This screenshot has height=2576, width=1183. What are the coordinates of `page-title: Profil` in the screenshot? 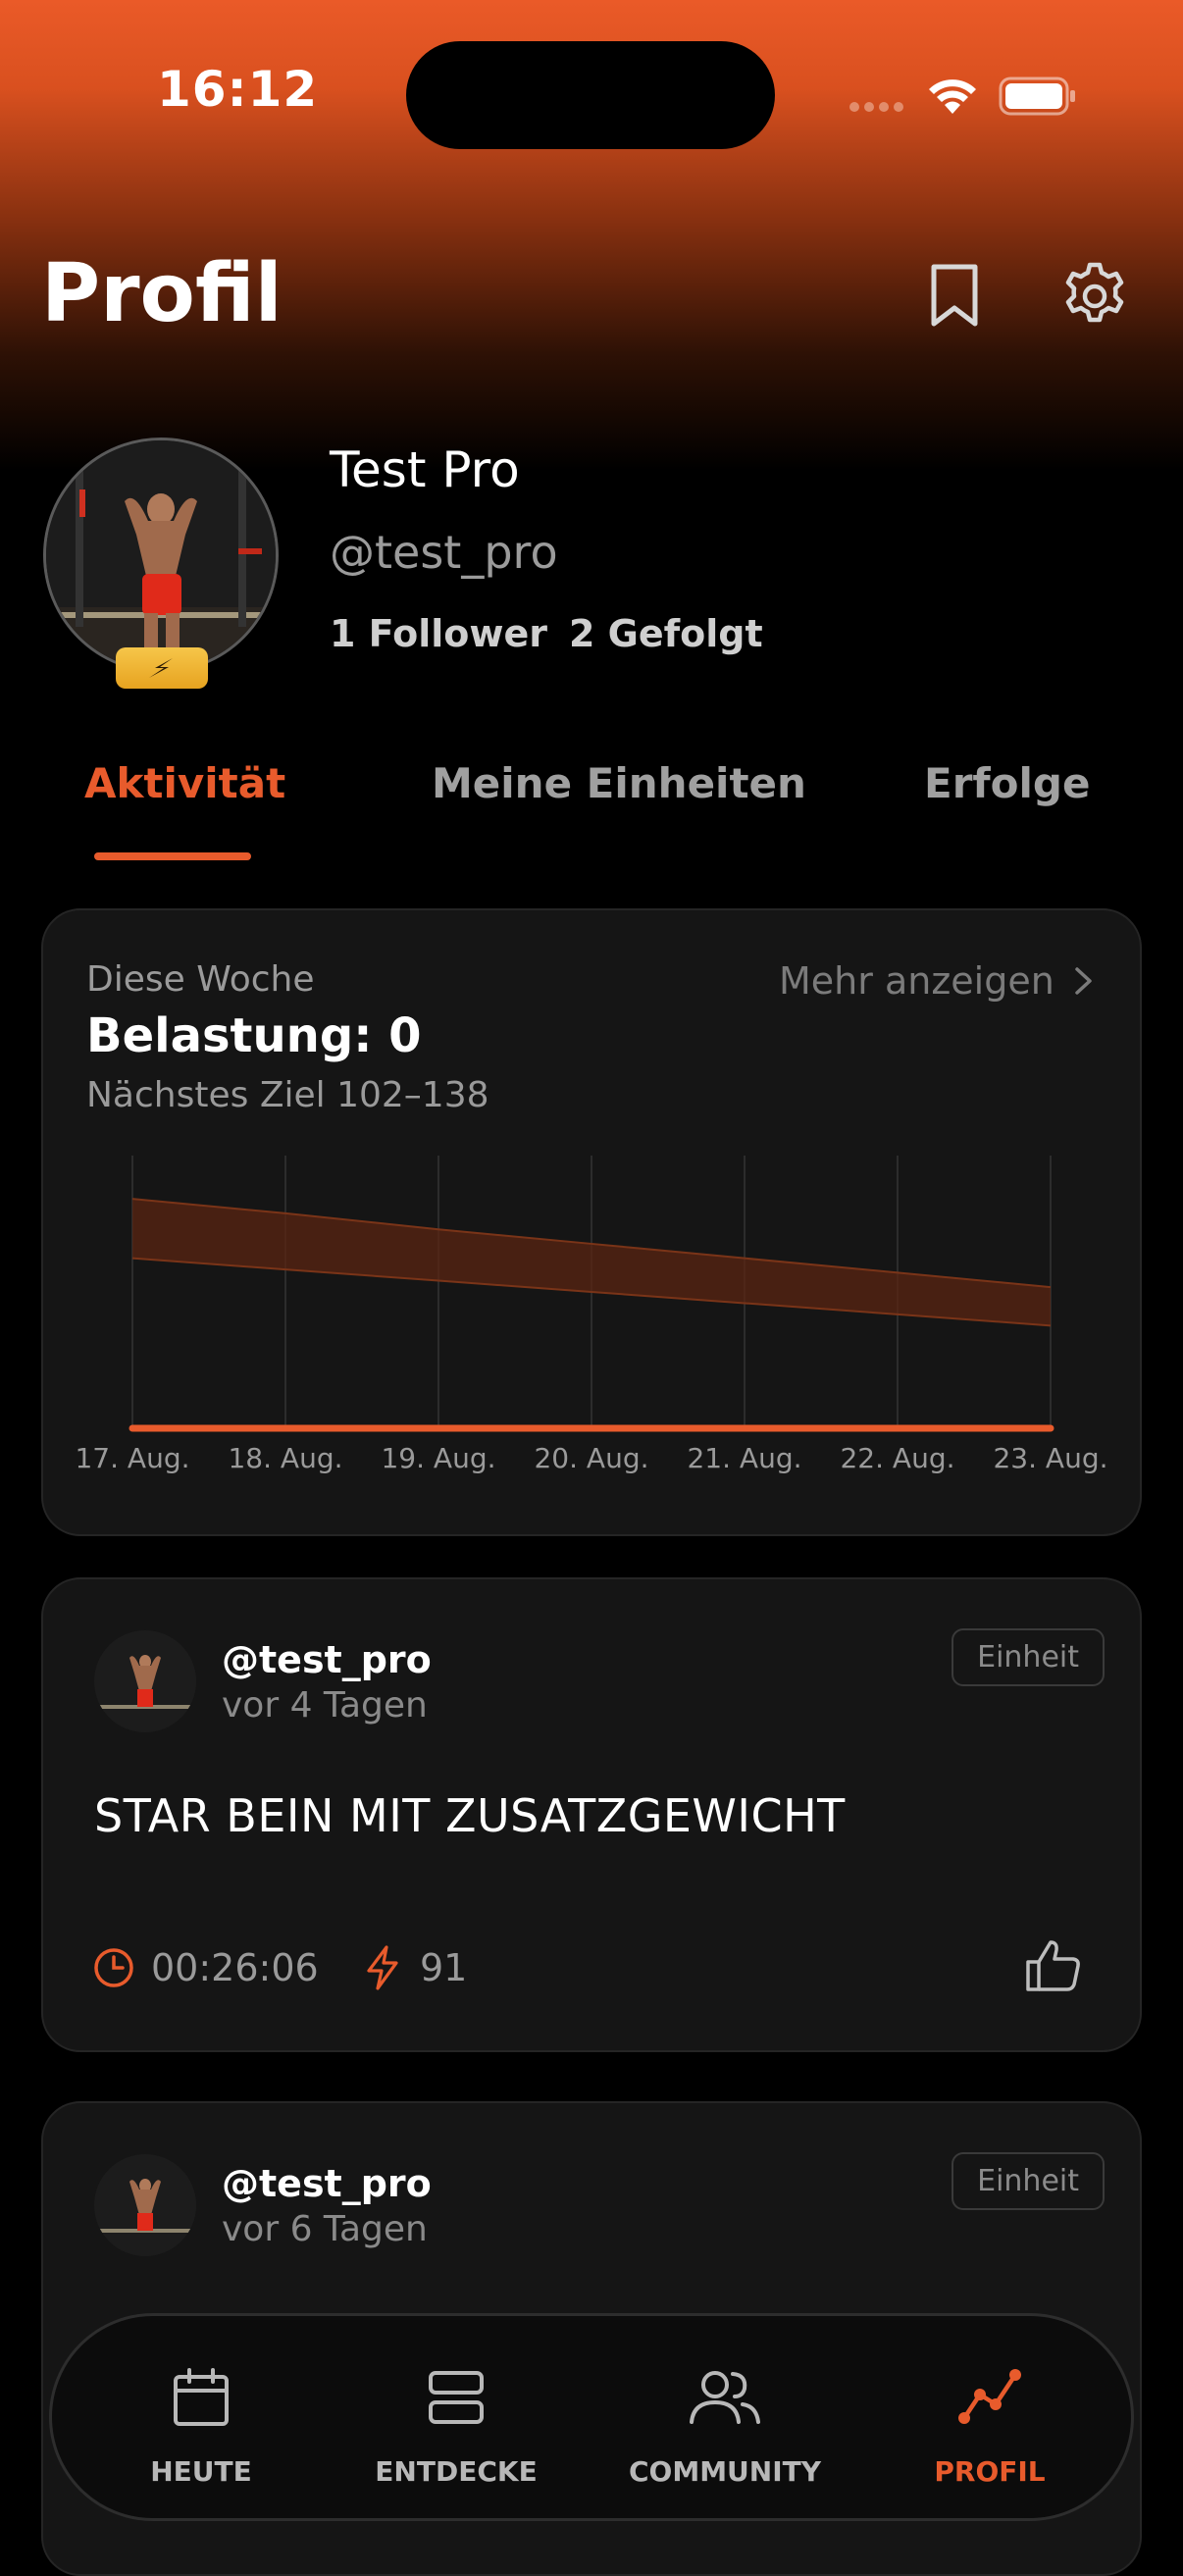 It's located at (162, 293).